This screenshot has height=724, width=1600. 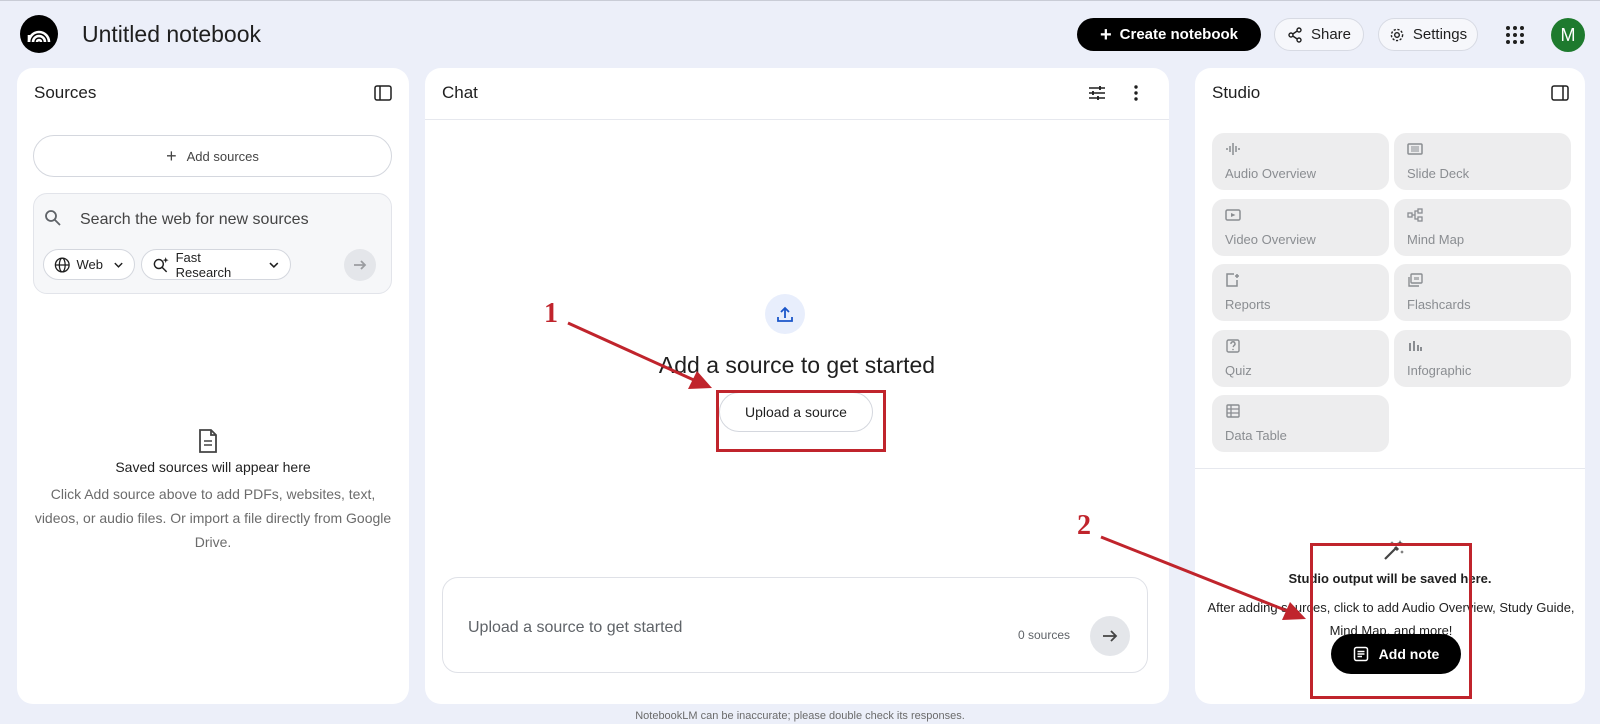 What do you see at coordinates (1482, 358) in the screenshot?
I see `infographic-tile: Infographic` at bounding box center [1482, 358].